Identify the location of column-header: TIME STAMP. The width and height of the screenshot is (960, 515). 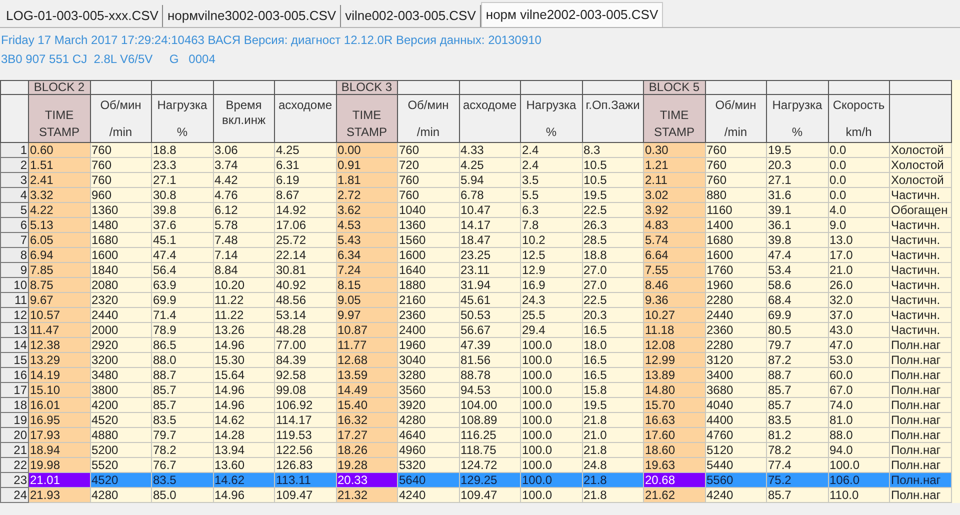
(674, 124).